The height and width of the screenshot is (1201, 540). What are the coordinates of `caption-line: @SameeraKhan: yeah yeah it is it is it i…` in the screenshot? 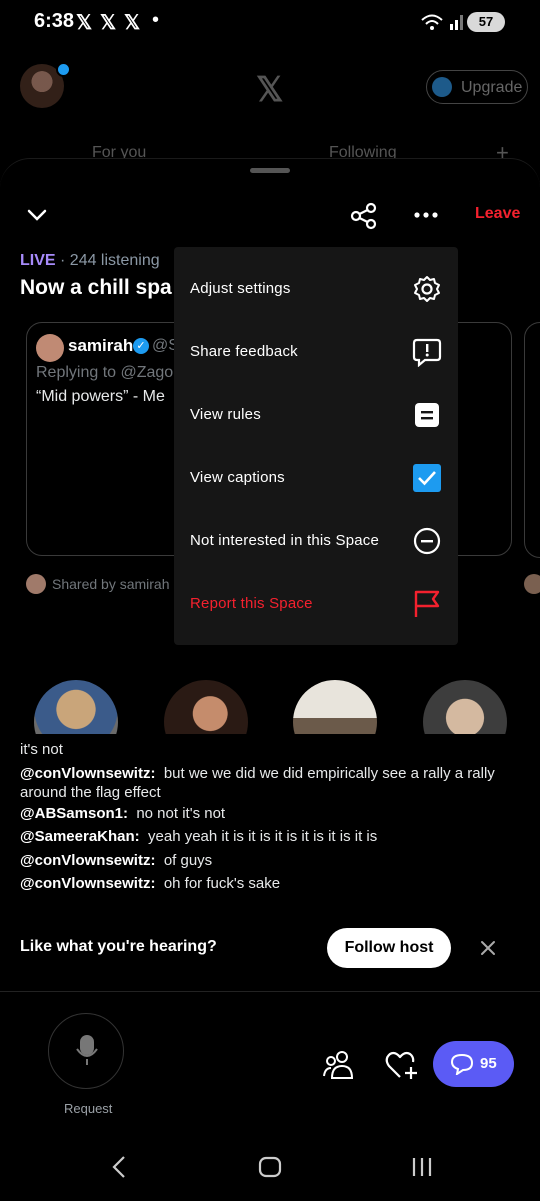 It's located at (199, 836).